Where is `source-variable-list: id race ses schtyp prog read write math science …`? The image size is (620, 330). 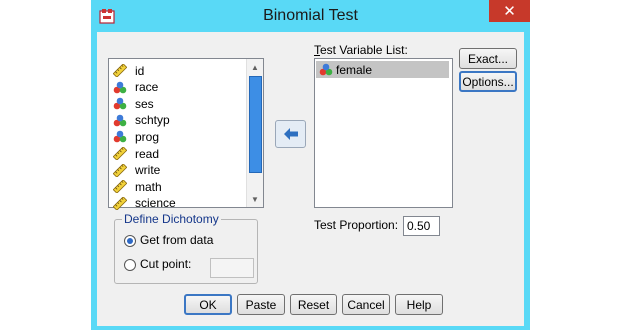
source-variable-list: id race ses schtyp prog read write math science … is located at coordinates (186, 134).